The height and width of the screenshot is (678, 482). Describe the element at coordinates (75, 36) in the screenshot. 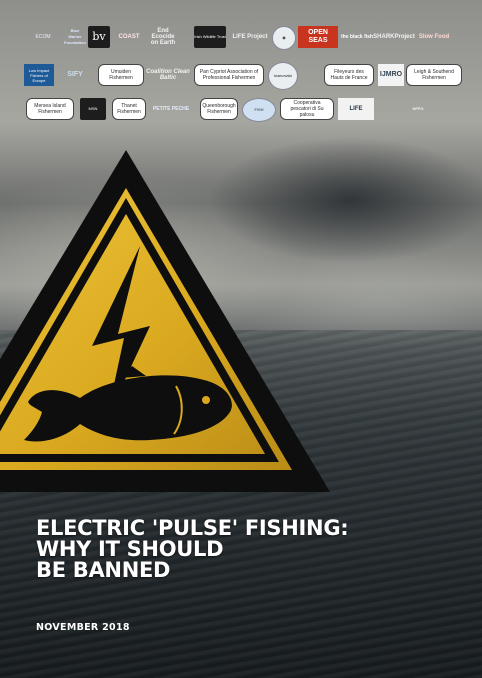

I see `logo-blue-marine: Blue Marine Foundation` at that location.